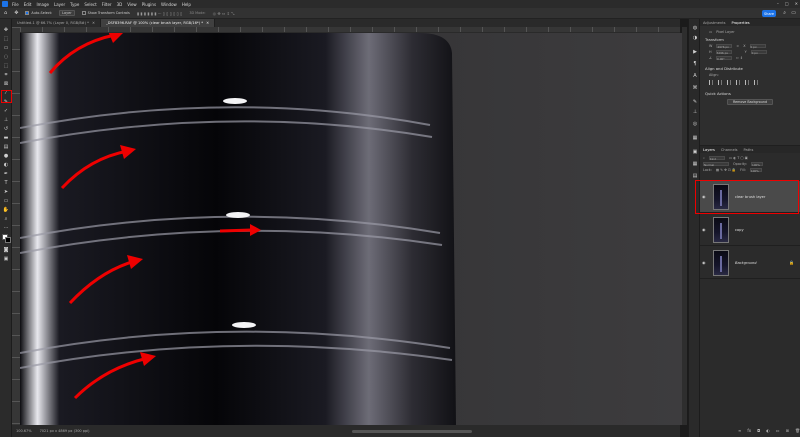 The width and height of the screenshot is (800, 437). I want to click on layer-name: copy, so click(739, 230).